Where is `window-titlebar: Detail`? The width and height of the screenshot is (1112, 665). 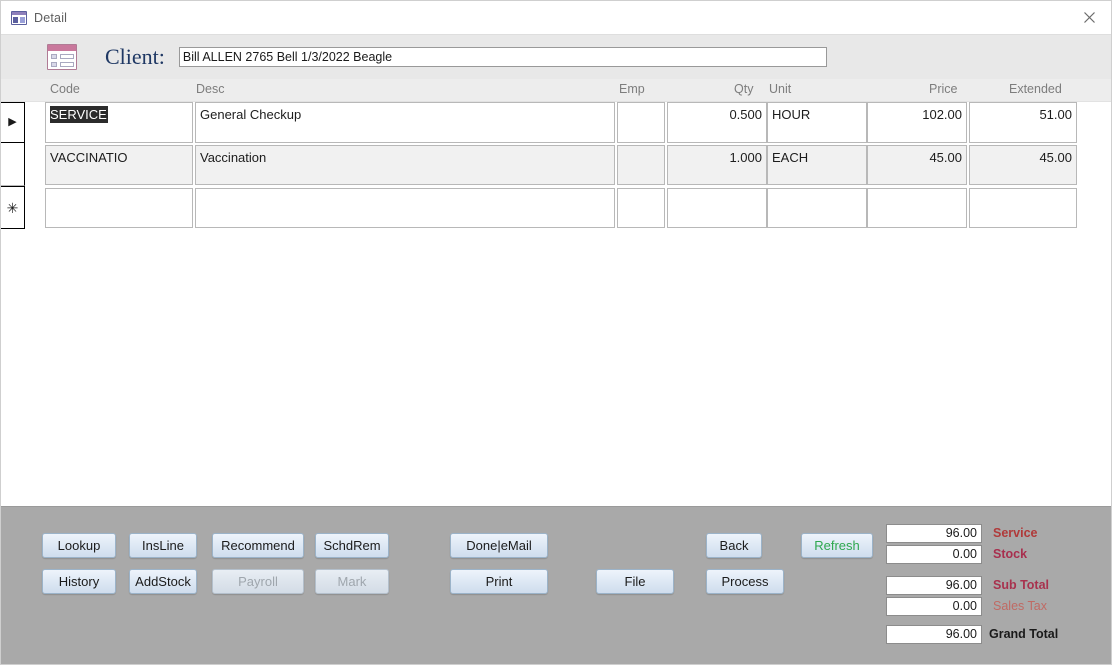
window-titlebar: Detail is located at coordinates (556, 18).